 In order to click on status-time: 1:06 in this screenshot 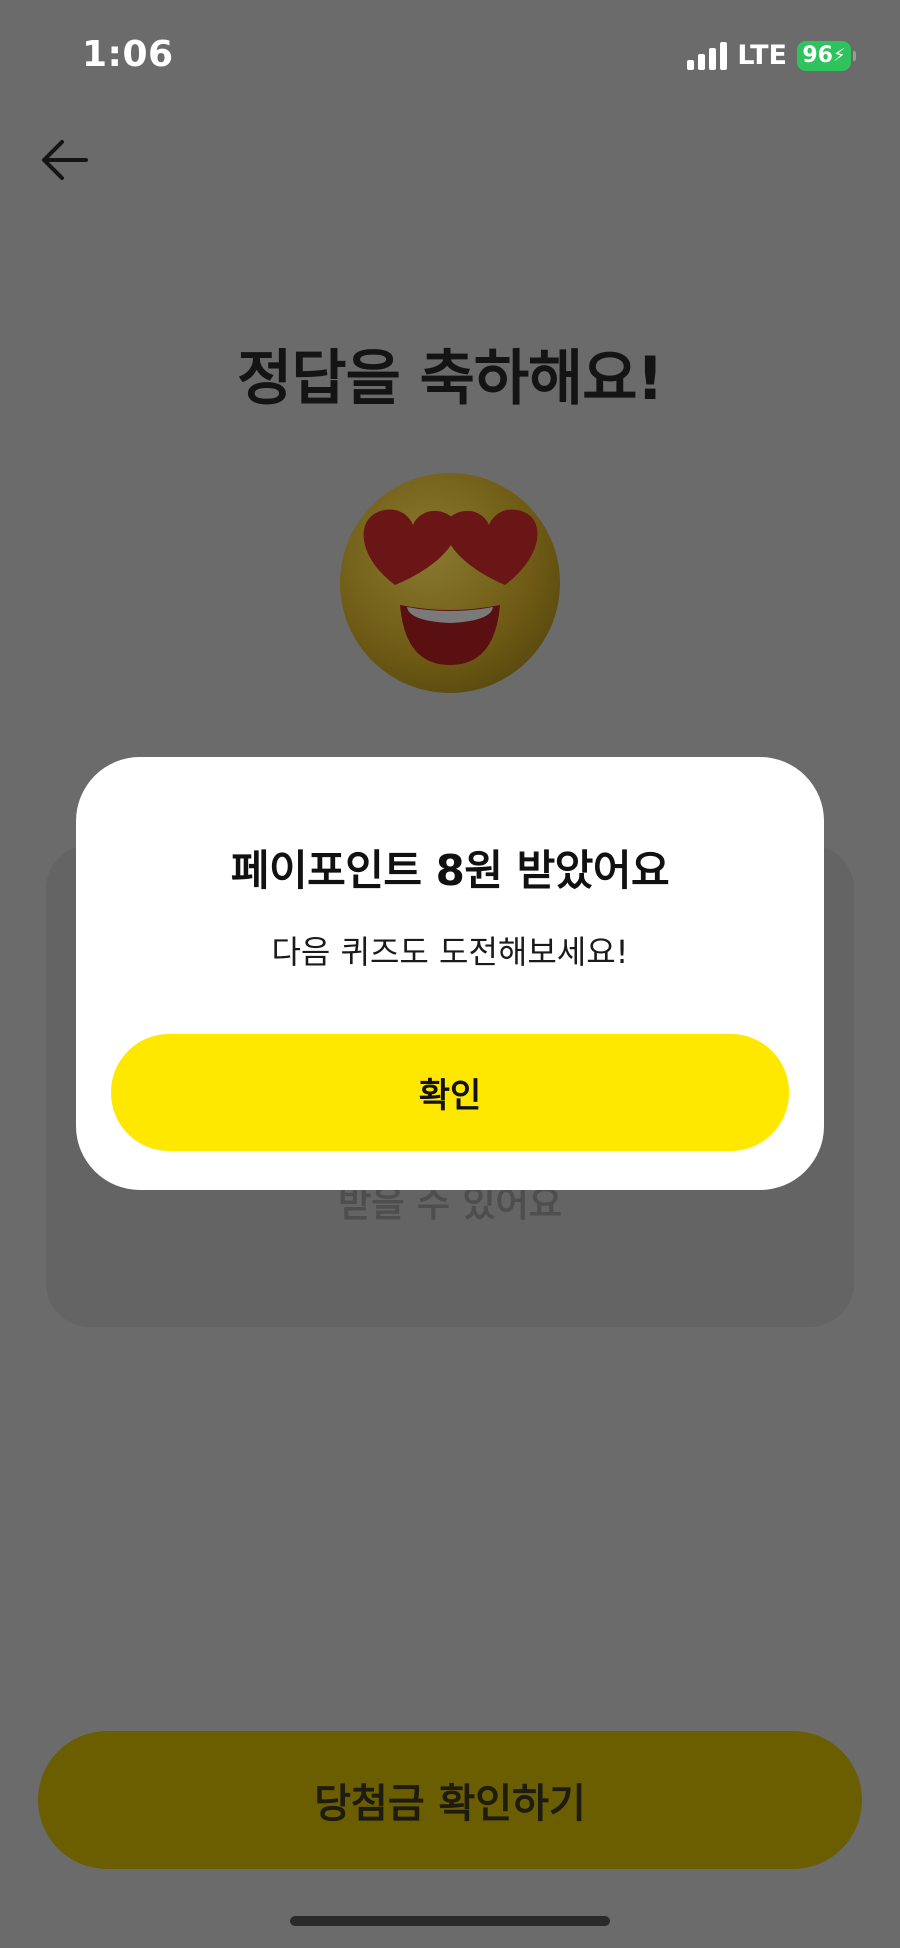, I will do `click(128, 54)`.